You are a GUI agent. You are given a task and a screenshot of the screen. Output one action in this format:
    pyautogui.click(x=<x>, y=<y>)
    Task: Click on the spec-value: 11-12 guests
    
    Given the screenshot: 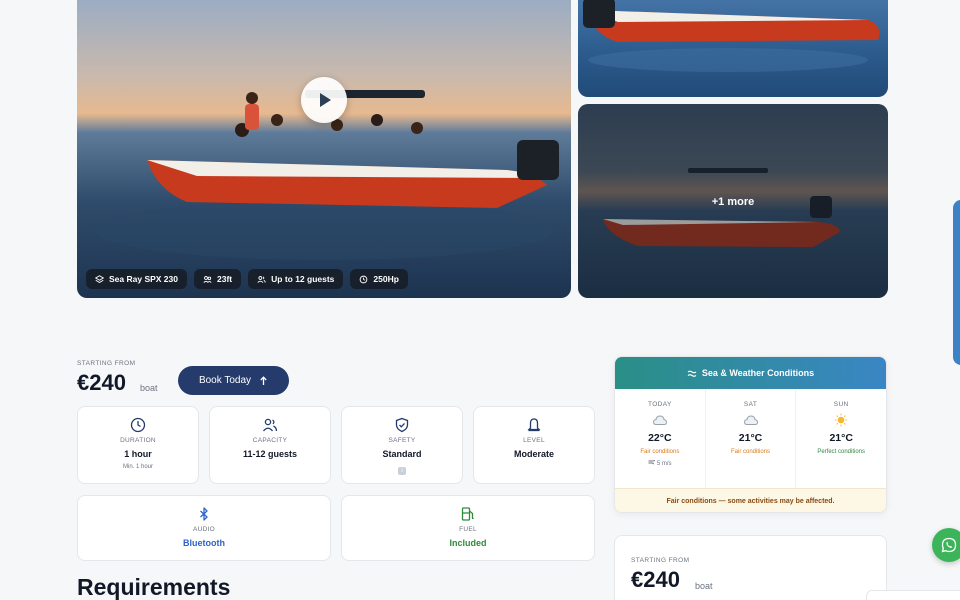 What is the action you would take?
    pyautogui.click(x=270, y=454)
    